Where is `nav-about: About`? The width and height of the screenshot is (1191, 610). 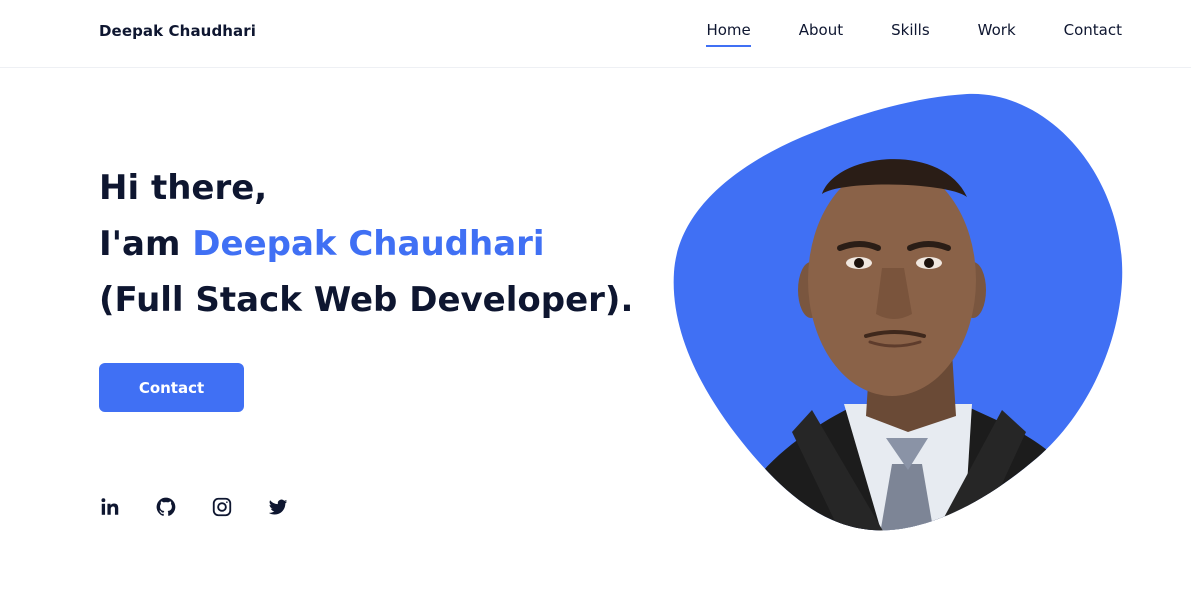 nav-about: About is located at coordinates (821, 34).